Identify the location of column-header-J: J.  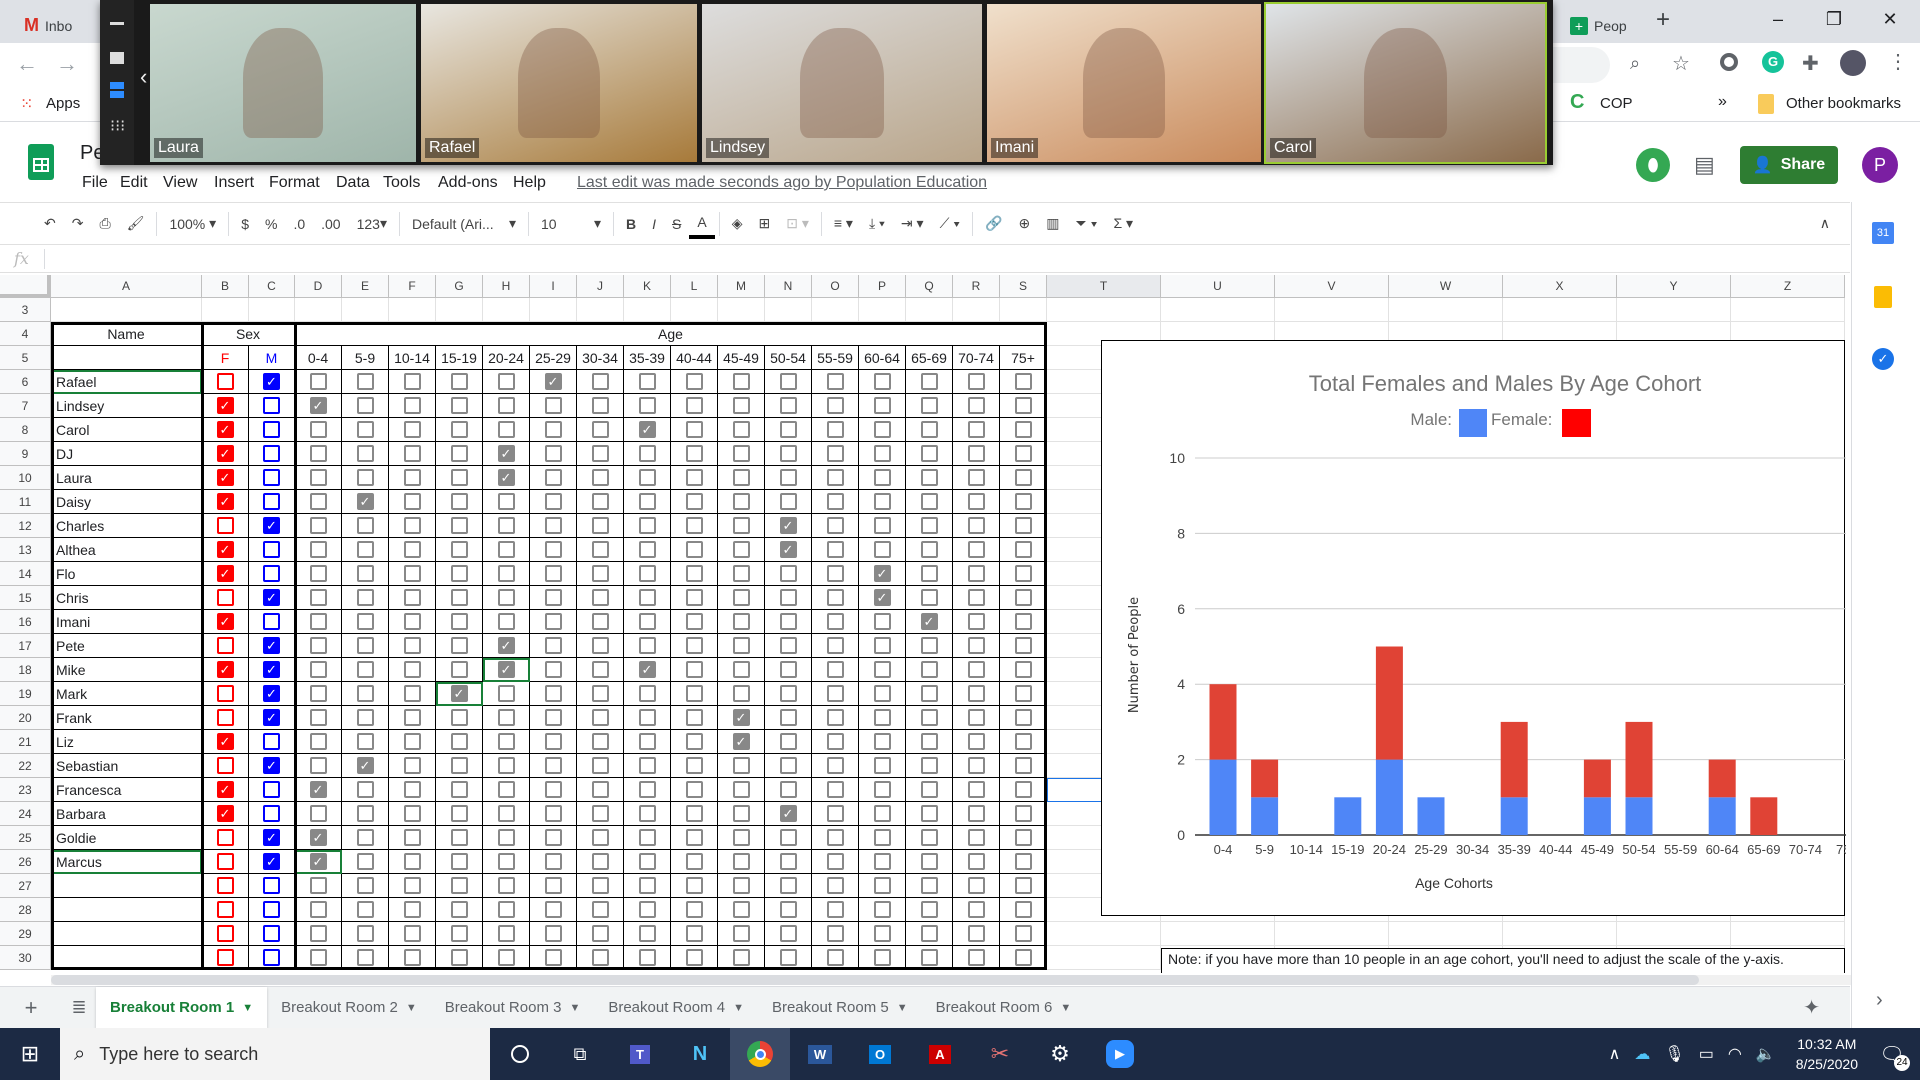
(600, 286).